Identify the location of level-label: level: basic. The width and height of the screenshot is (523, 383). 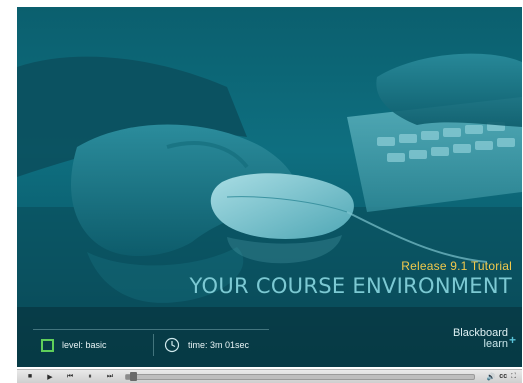
(84, 345).